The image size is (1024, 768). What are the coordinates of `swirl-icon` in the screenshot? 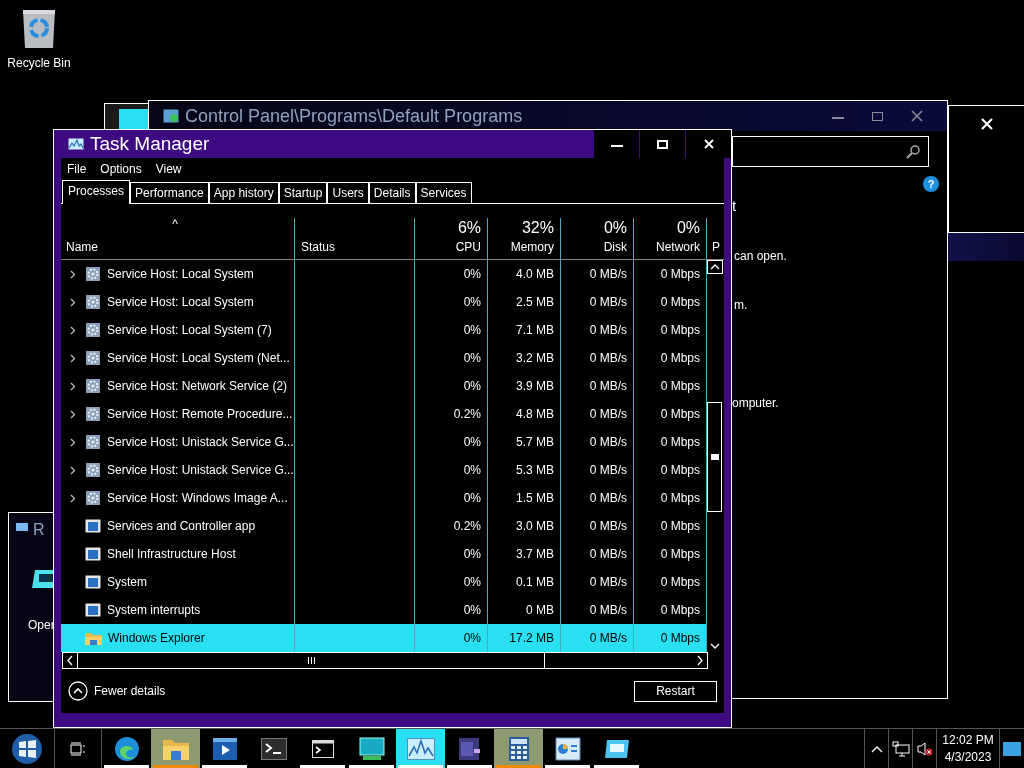 It's located at (126, 748).